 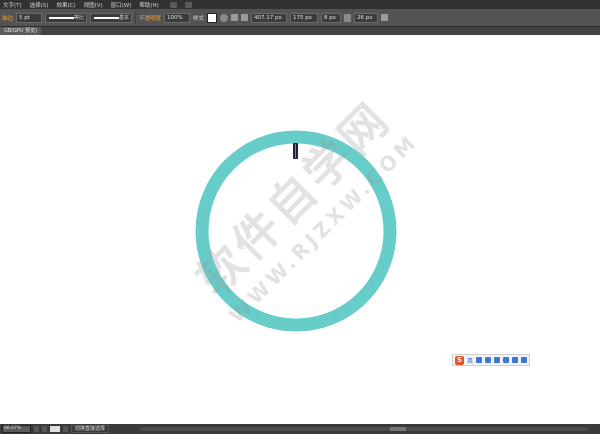 What do you see at coordinates (65, 5) in the screenshot?
I see `menu-item-effect: 效果(C)` at bounding box center [65, 5].